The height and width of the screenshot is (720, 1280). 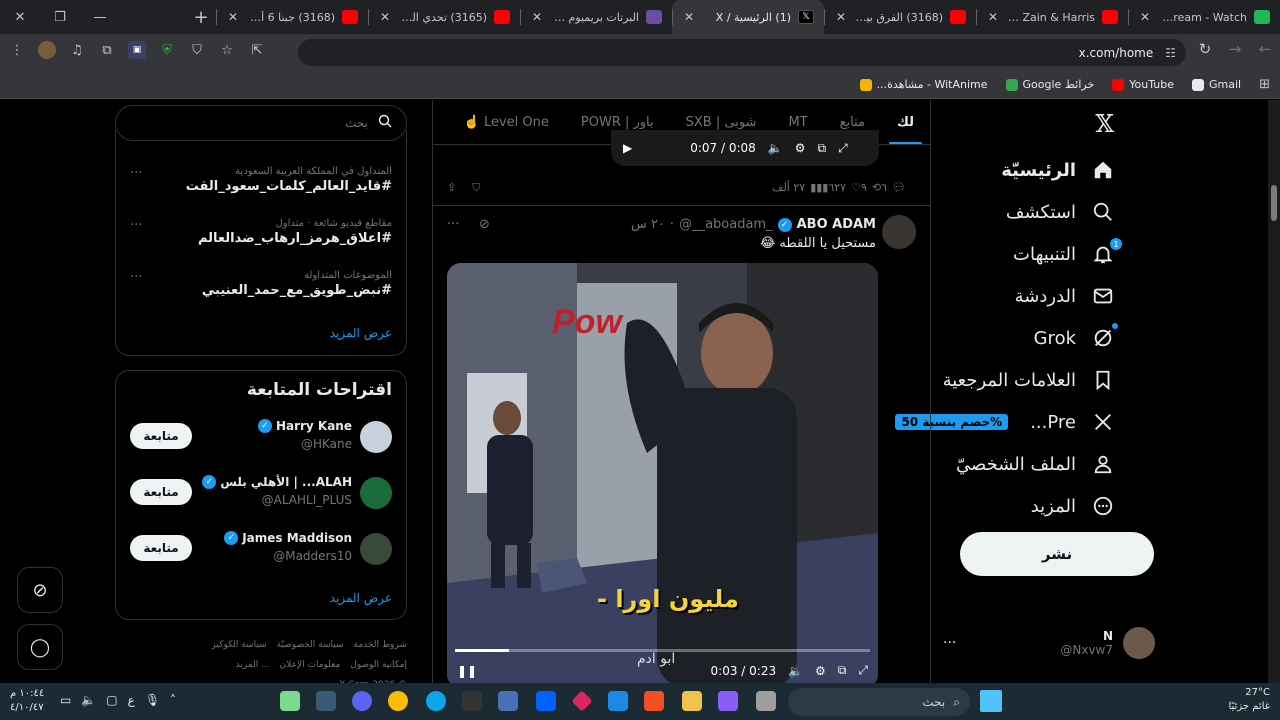 What do you see at coordinates (654, 701) in the screenshot?
I see `store-icon` at bounding box center [654, 701].